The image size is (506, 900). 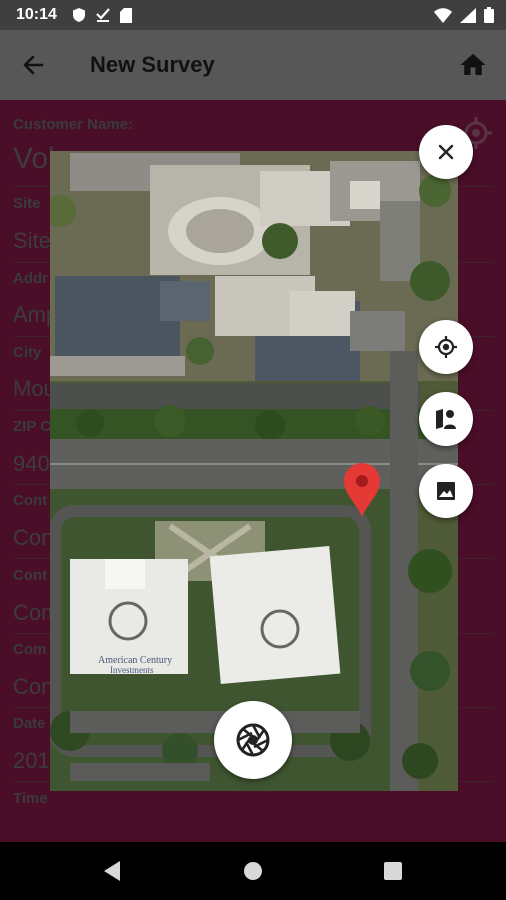 What do you see at coordinates (253, 15) in the screenshot?
I see `status-bar: 10:14` at bounding box center [253, 15].